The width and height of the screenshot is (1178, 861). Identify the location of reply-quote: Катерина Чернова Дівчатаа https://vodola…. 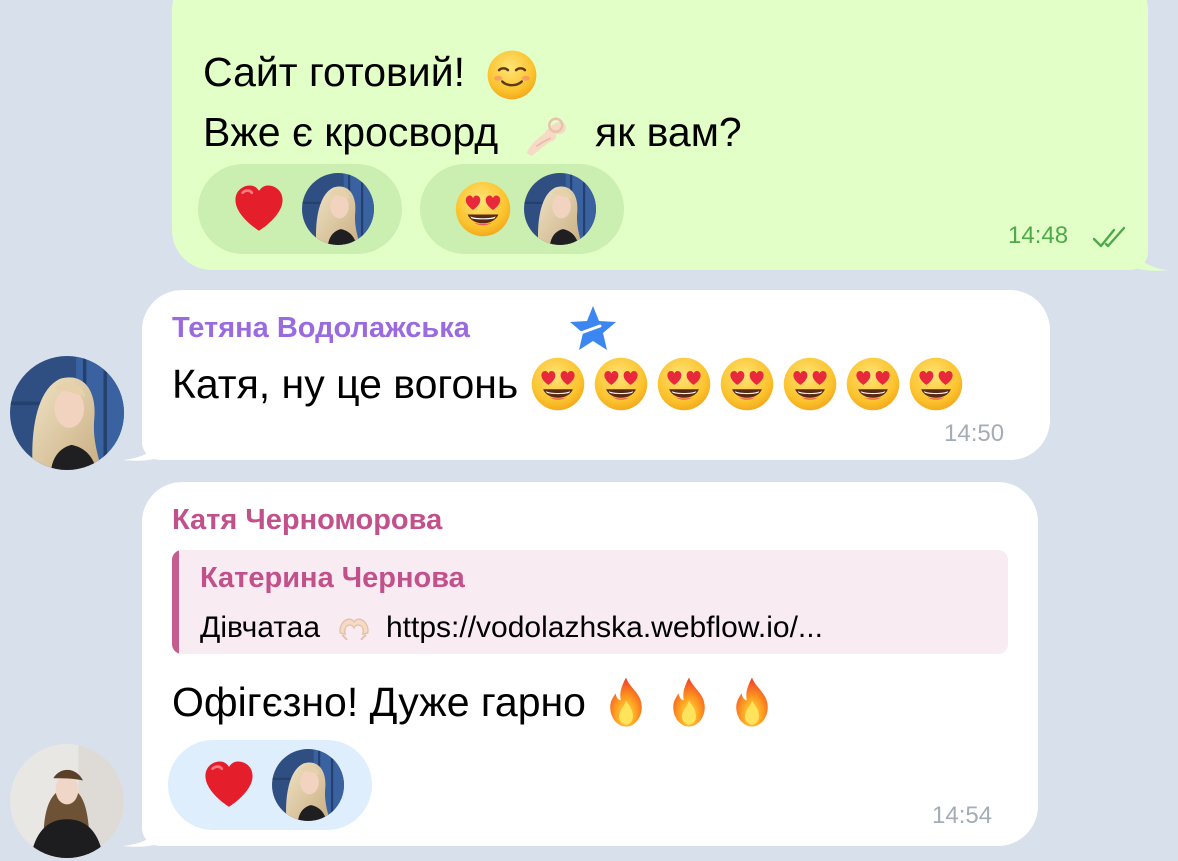
(590, 602).